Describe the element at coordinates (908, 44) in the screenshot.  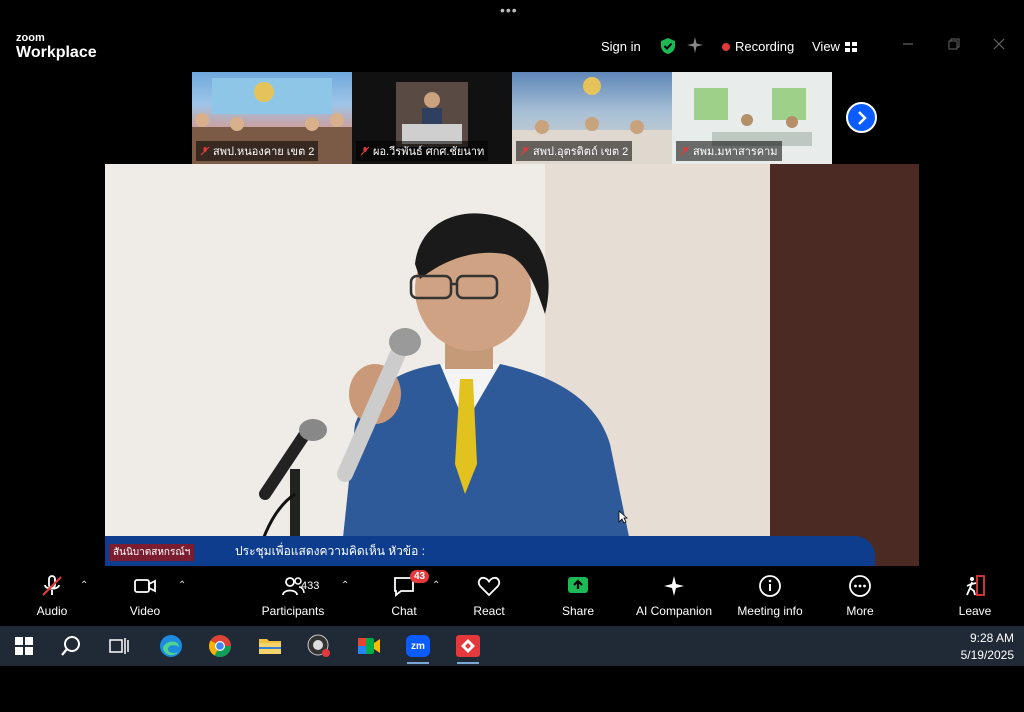
I see `minimize-icon` at that location.